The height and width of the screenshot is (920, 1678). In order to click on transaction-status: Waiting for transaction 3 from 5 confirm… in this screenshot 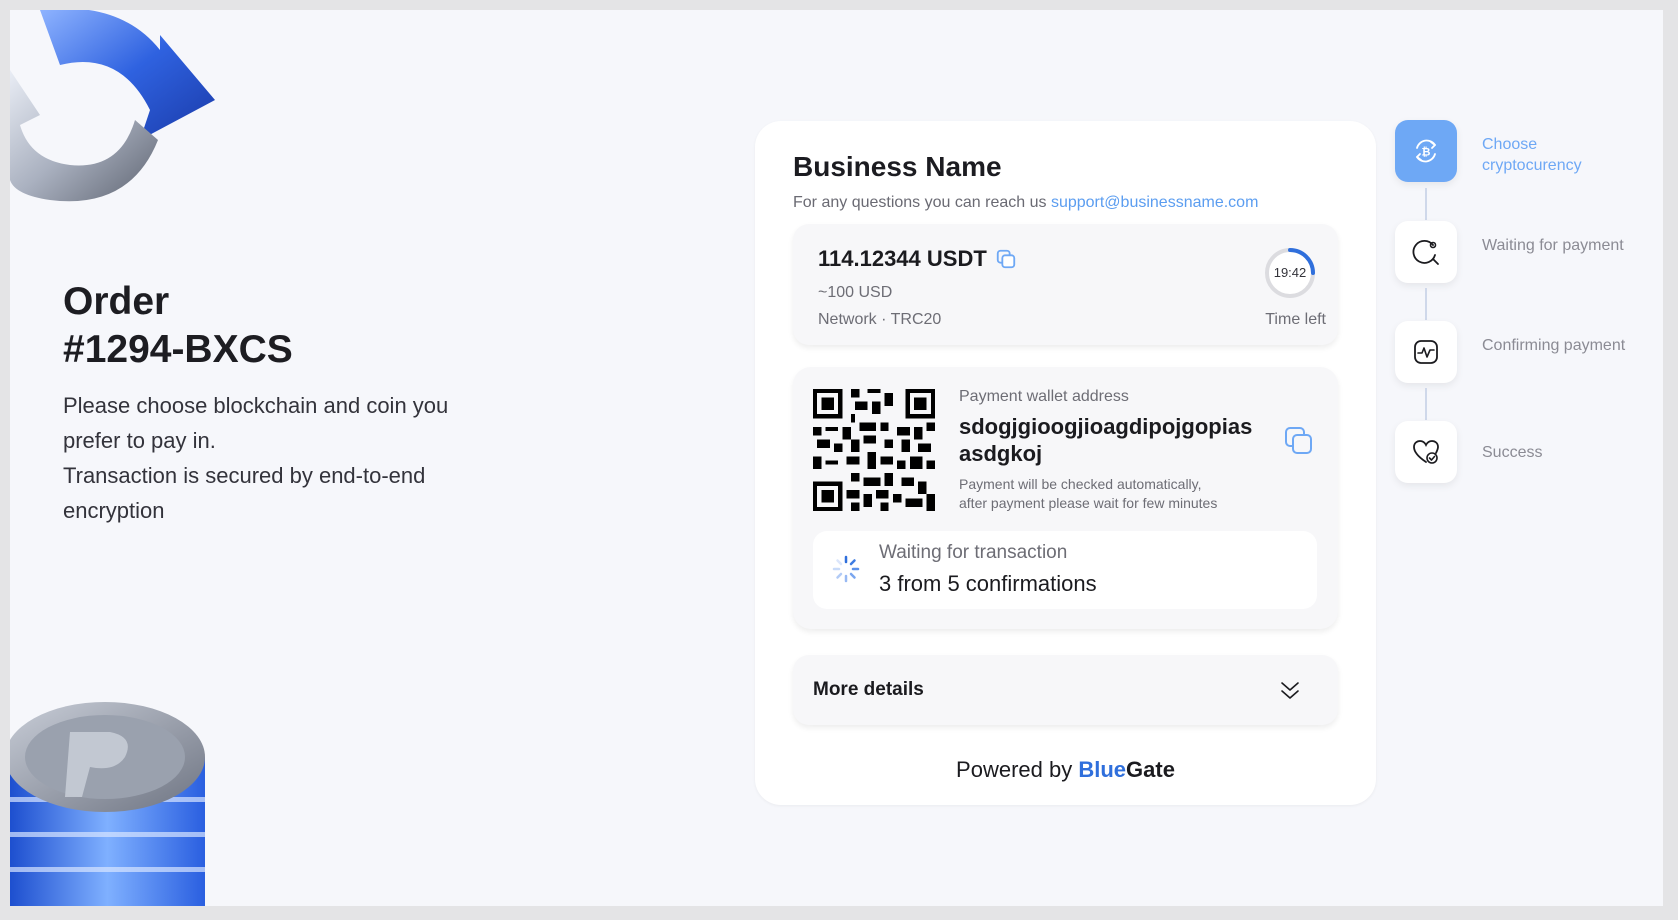, I will do `click(1065, 570)`.